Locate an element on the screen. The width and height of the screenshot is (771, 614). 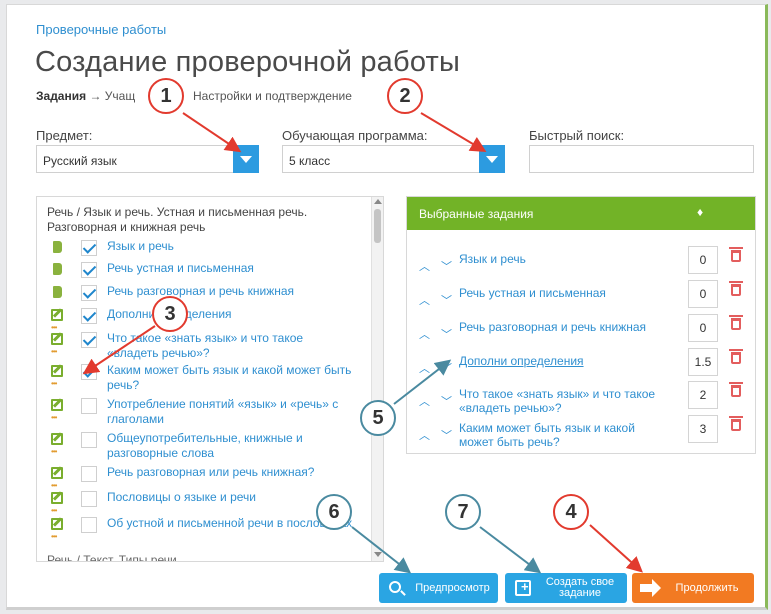
selected-row: ︿ ﹀ Дополни определения 1.5 is located at coordinates (581, 366).